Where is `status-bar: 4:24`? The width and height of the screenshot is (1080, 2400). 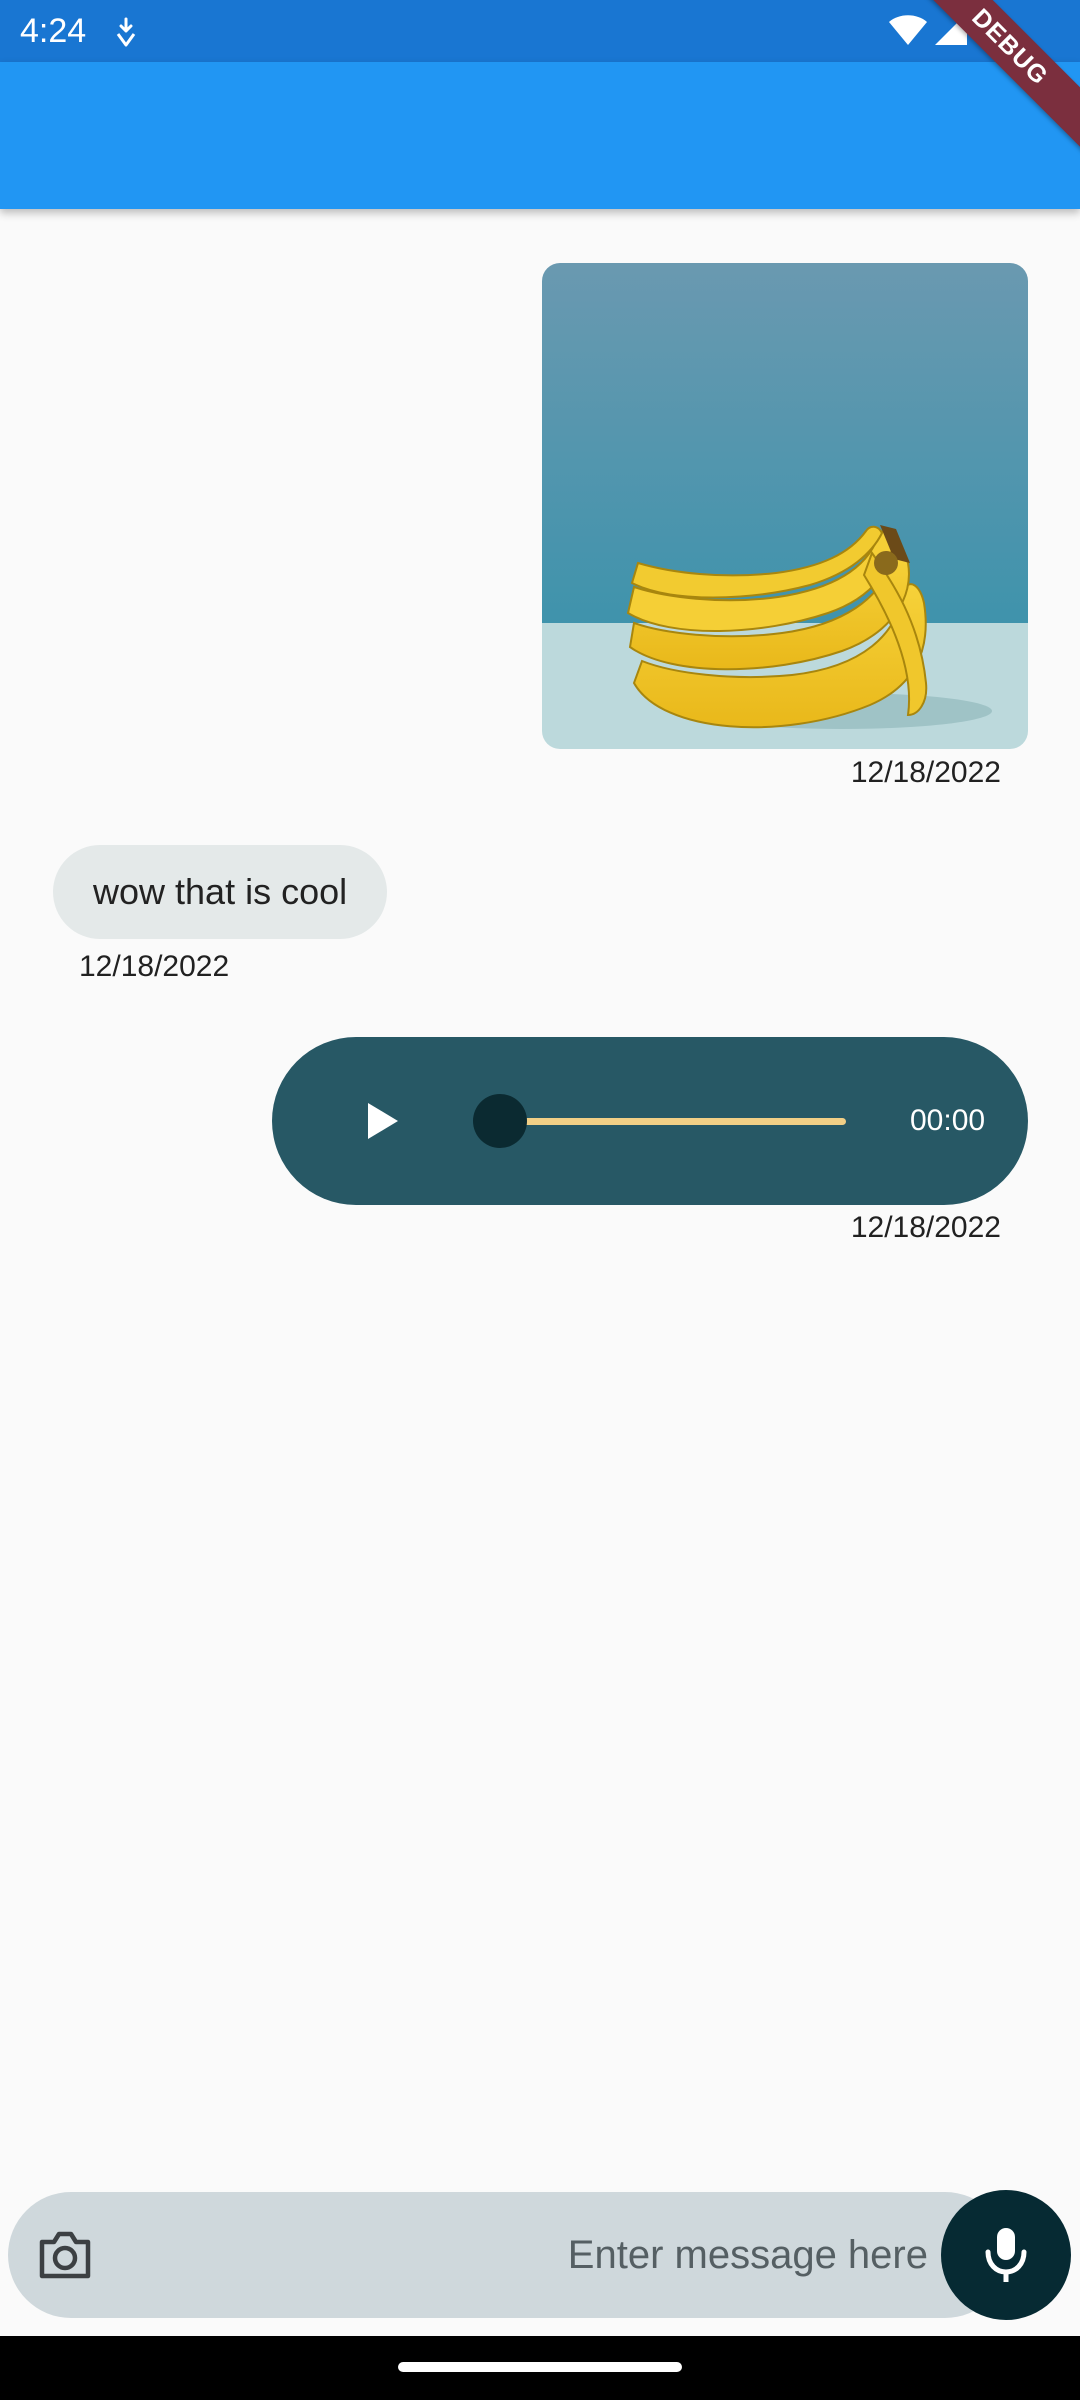 status-bar: 4:24 is located at coordinates (540, 31).